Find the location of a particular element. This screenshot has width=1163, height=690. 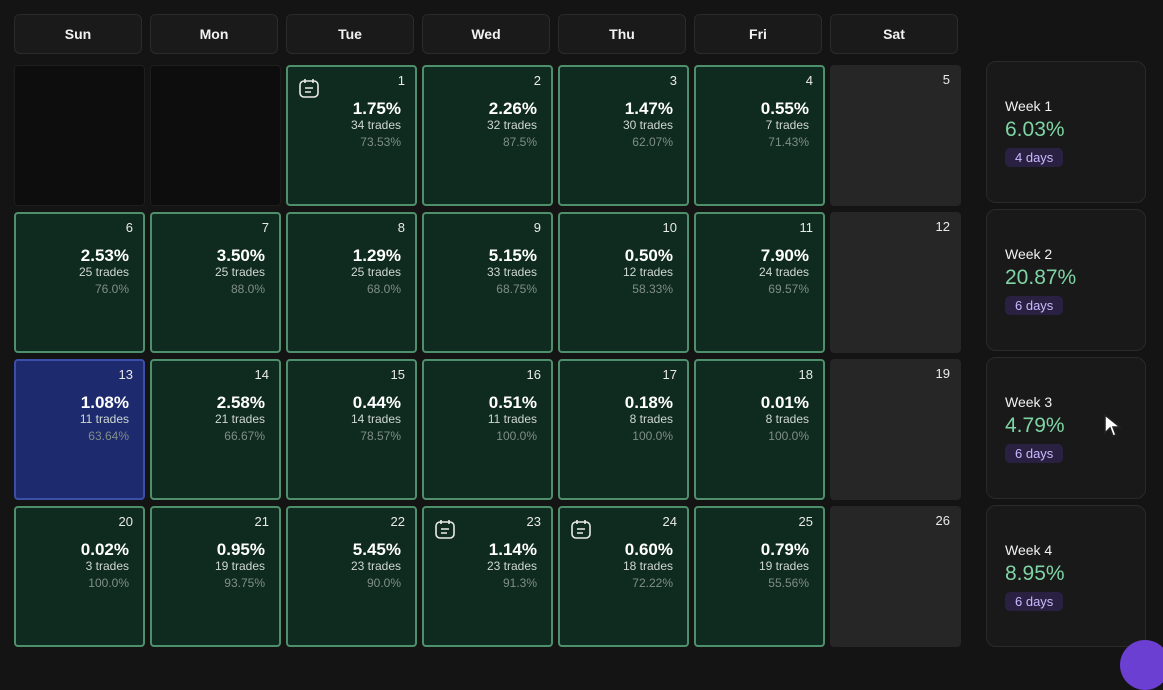

day-win-rate: 66.67% is located at coordinates (244, 436).